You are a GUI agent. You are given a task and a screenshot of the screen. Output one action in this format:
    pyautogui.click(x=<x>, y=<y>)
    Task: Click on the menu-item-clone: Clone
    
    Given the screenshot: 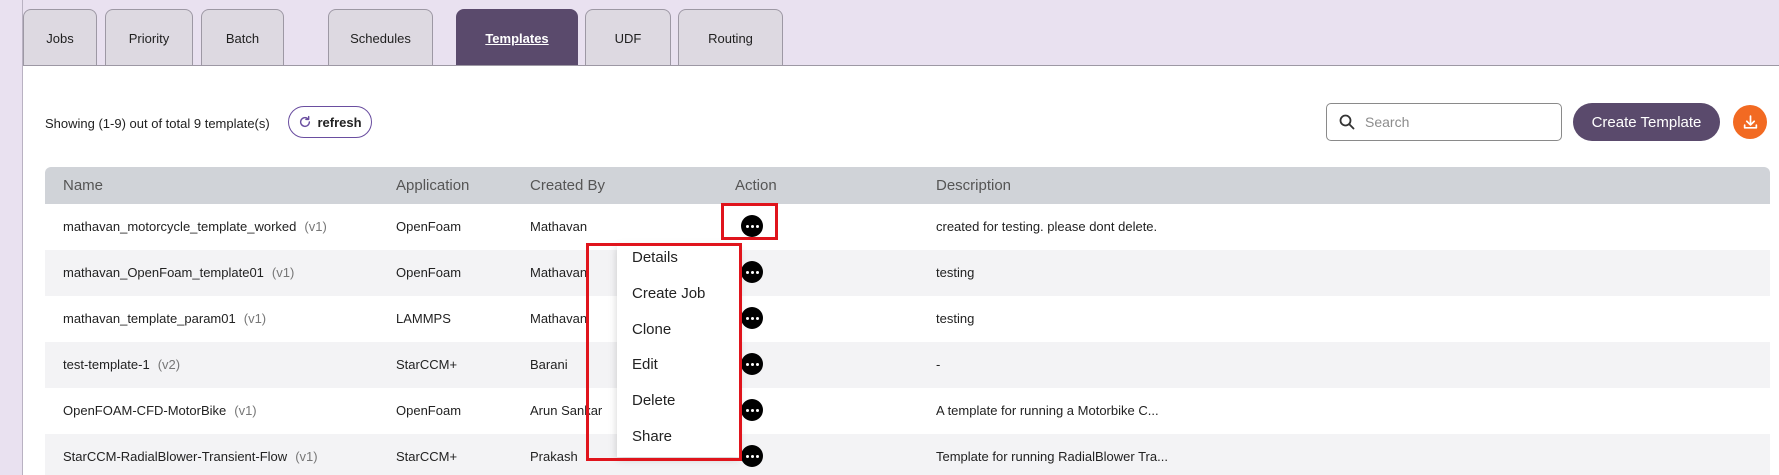 What is the action you would take?
    pyautogui.click(x=651, y=329)
    